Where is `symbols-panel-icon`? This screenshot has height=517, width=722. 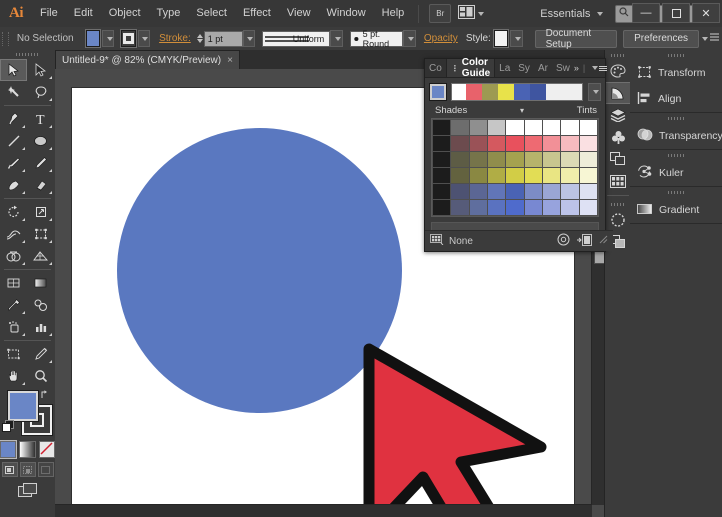
symbols-panel-icon is located at coordinates (618, 137).